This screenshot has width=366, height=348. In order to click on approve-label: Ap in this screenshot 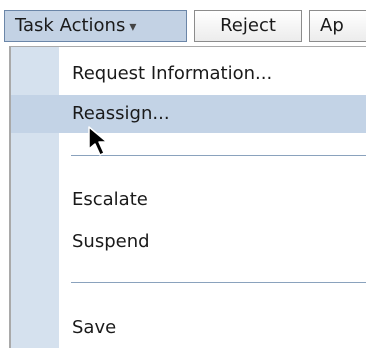, I will do `click(332, 25)`.